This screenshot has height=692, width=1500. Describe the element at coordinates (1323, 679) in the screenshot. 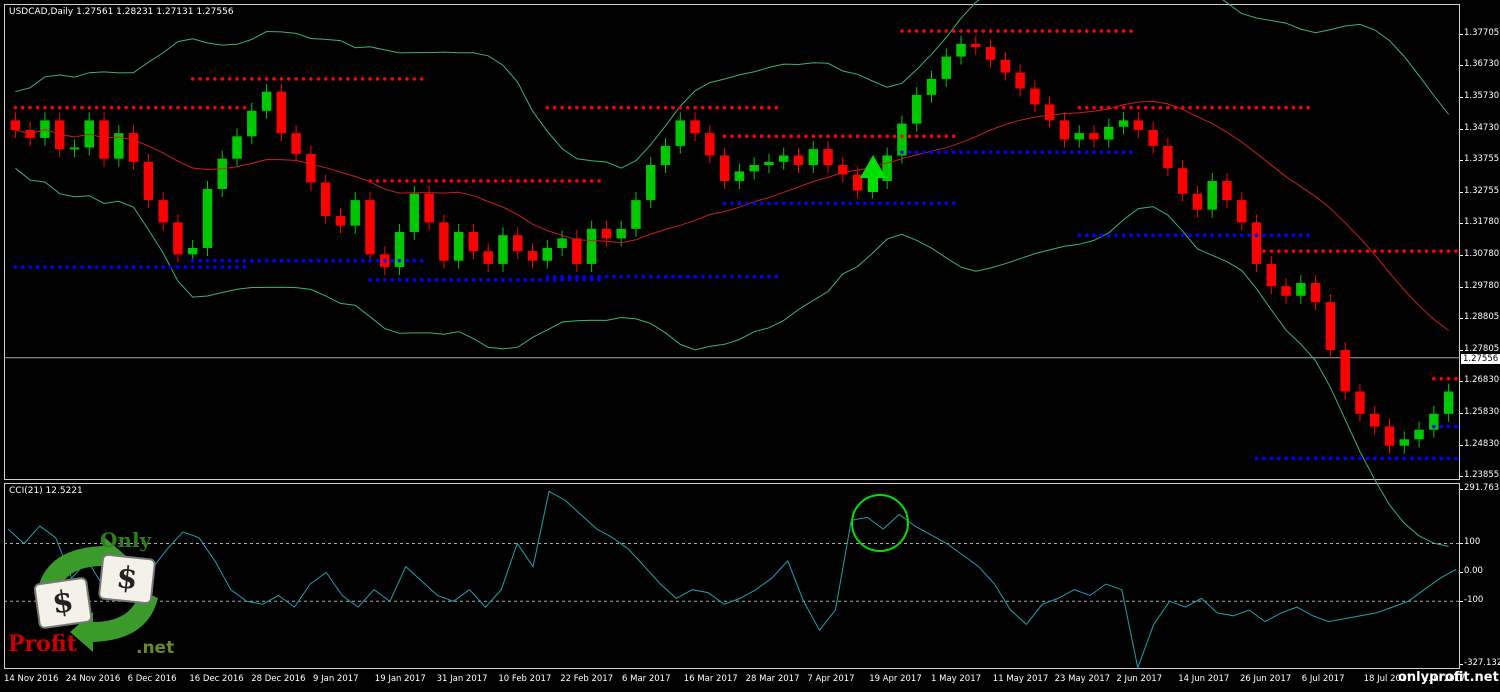

I see `time-tick-label: 6 Jul 2017` at that location.